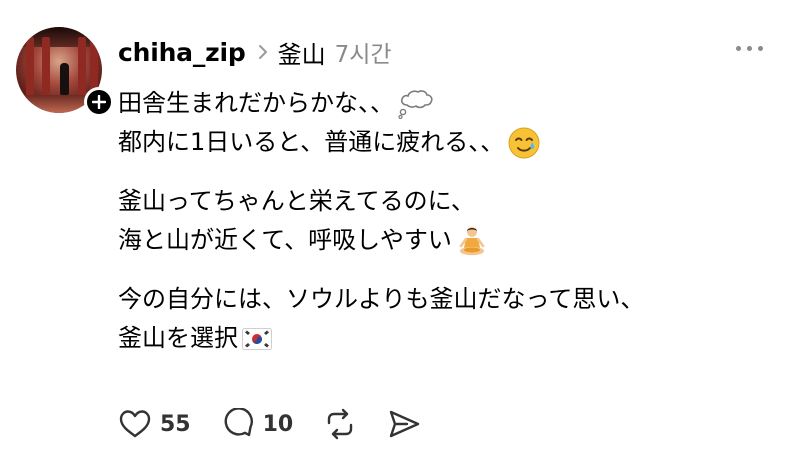  What do you see at coordinates (256, 103) in the screenshot?
I see `post-line-text: 田舎生まれだからかな、、` at bounding box center [256, 103].